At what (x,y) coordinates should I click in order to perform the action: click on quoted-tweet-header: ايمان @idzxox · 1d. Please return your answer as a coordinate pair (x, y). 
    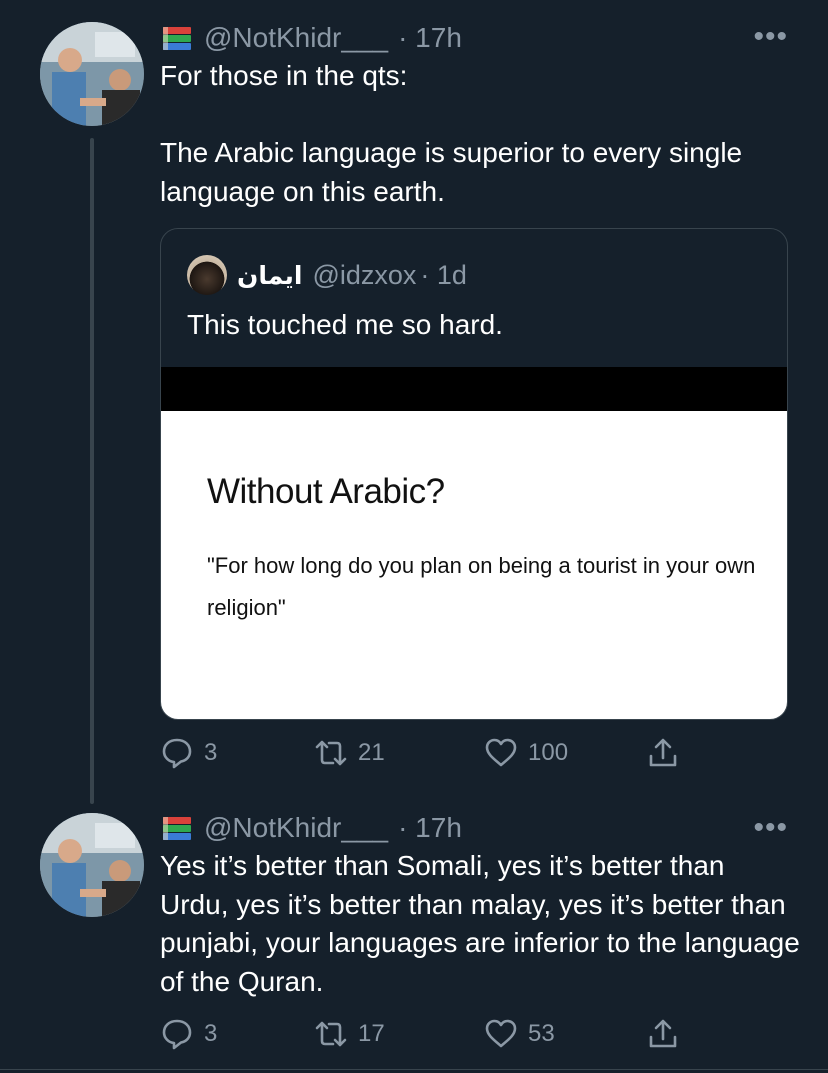
    Looking at the image, I should click on (327, 275).